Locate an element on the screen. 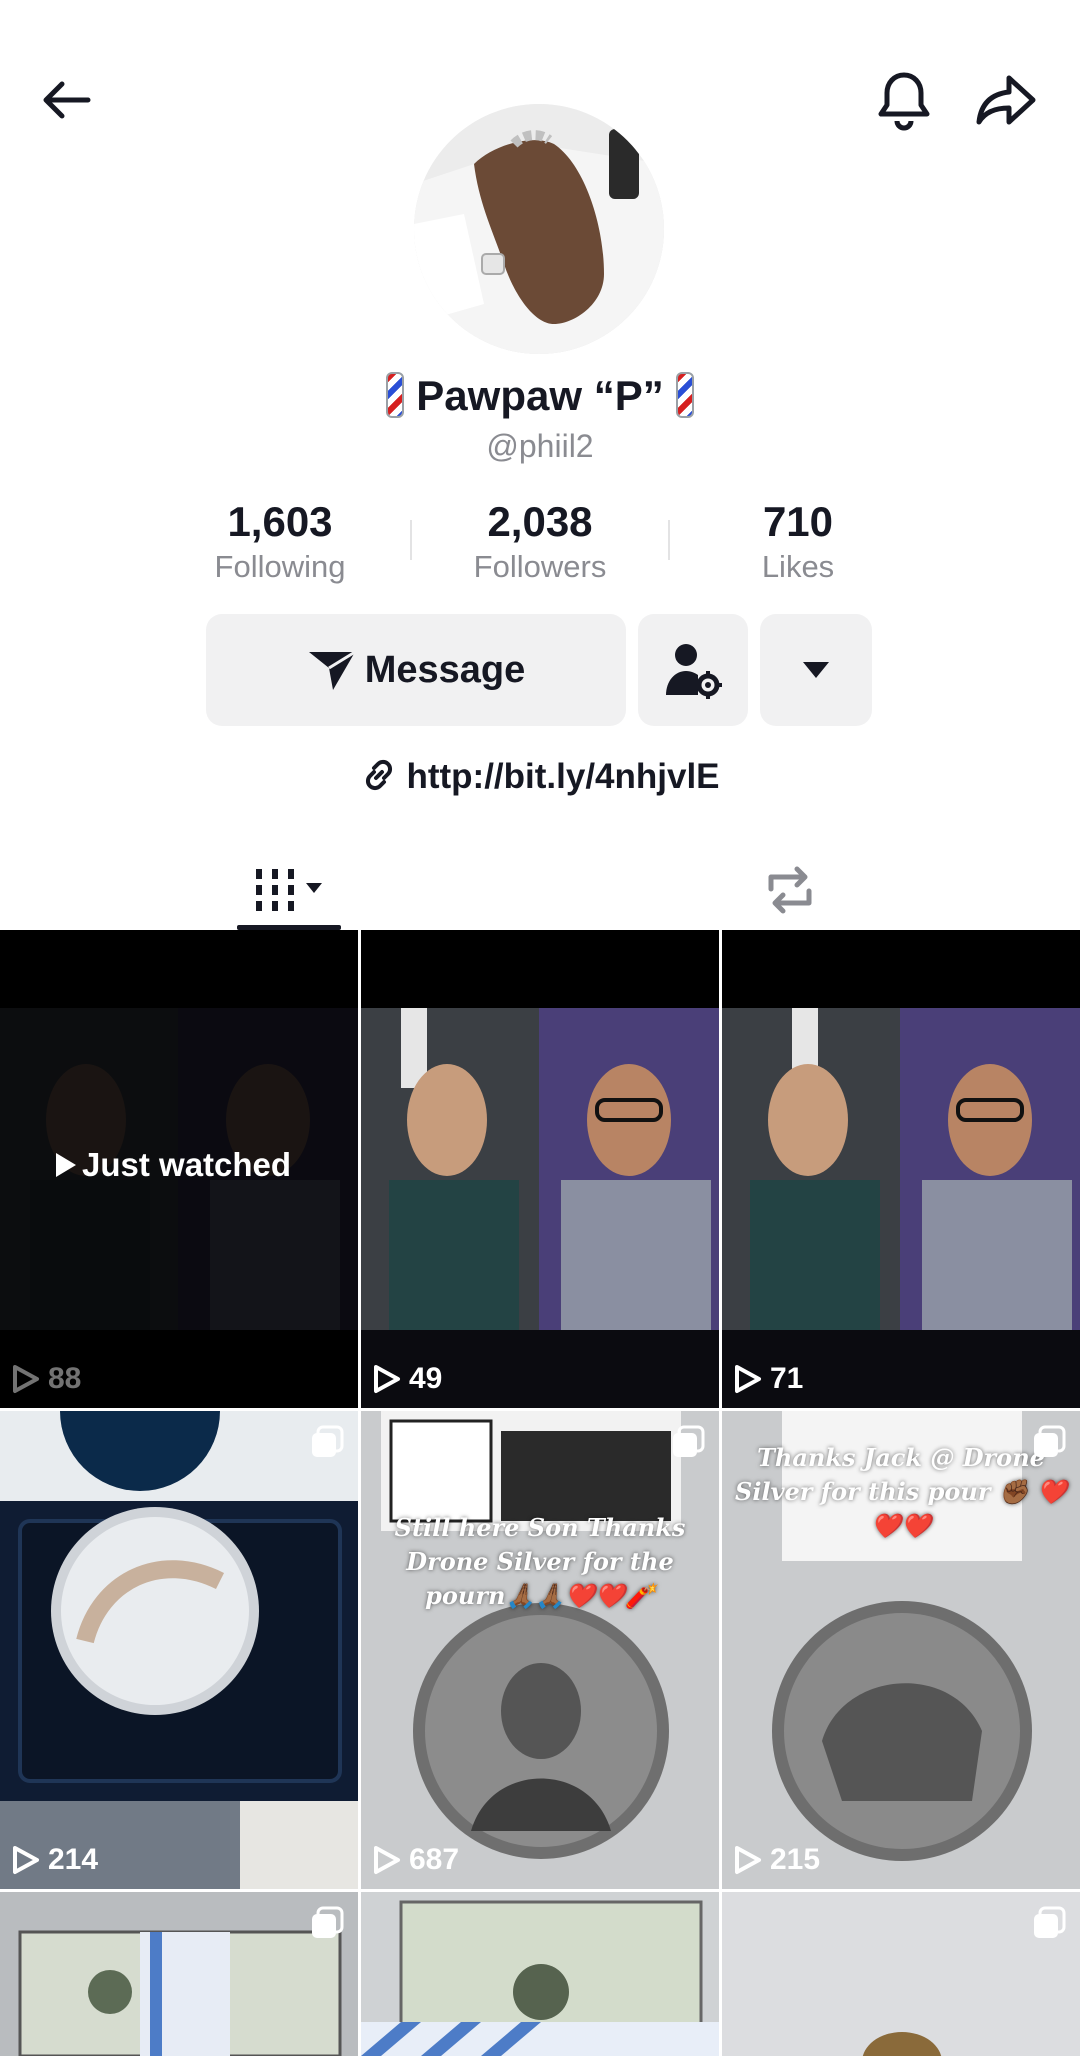  followers-count: 2,038 is located at coordinates (540, 521).